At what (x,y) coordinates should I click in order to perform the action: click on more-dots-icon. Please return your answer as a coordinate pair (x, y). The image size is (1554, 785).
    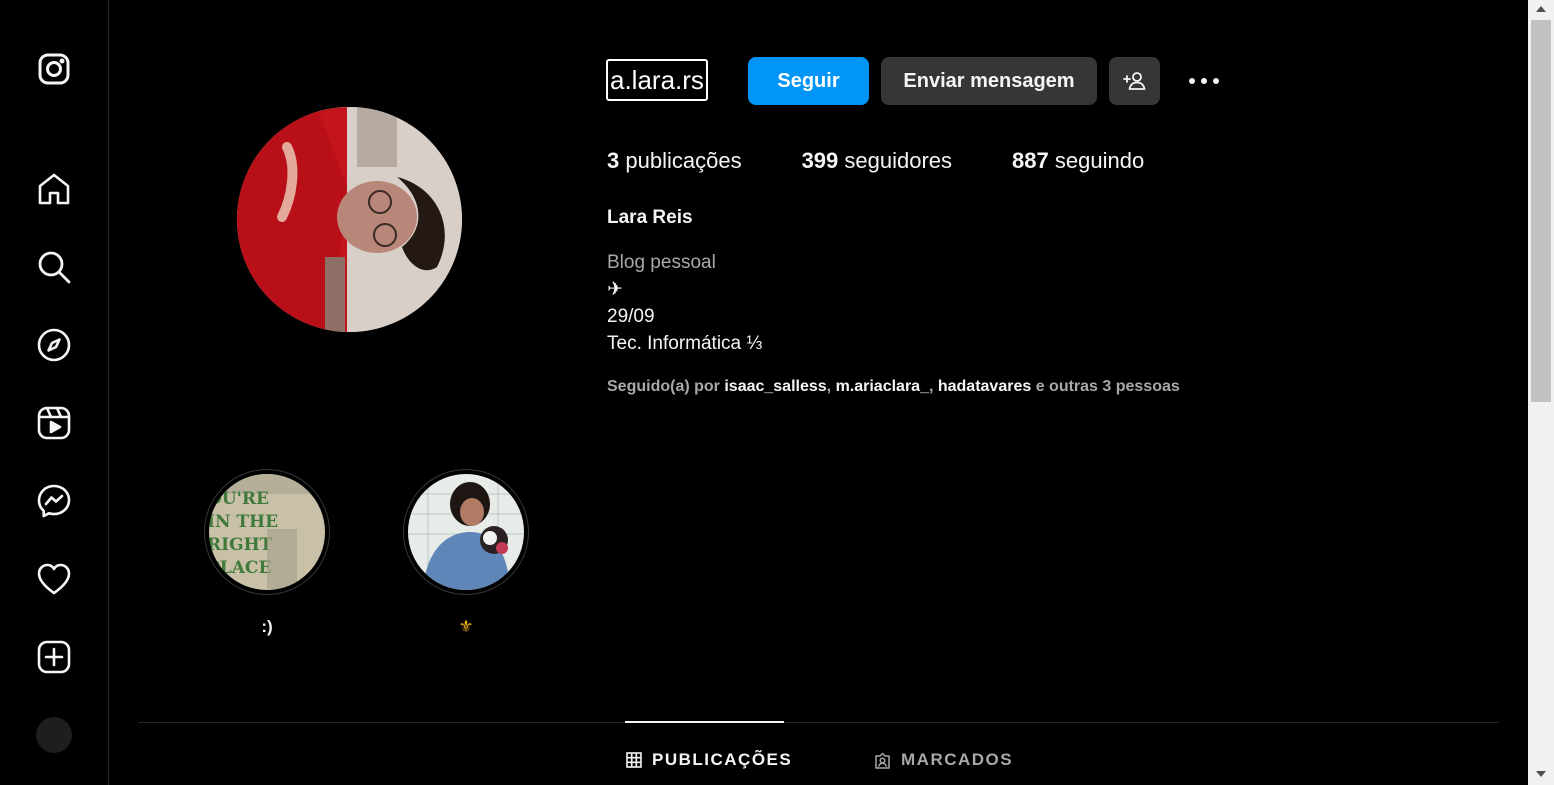
    Looking at the image, I should click on (1204, 81).